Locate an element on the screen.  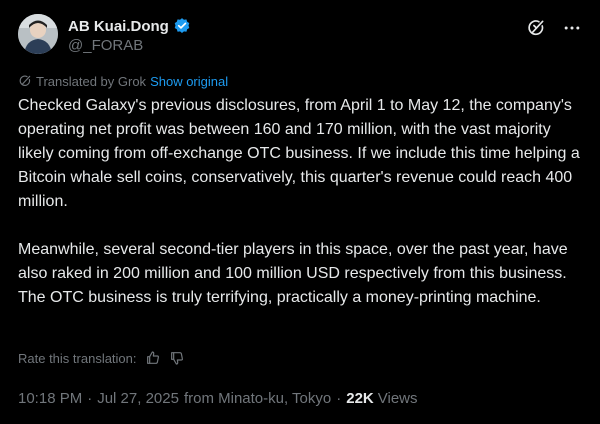
rate-label: Rate this translation: is located at coordinates (77, 358).